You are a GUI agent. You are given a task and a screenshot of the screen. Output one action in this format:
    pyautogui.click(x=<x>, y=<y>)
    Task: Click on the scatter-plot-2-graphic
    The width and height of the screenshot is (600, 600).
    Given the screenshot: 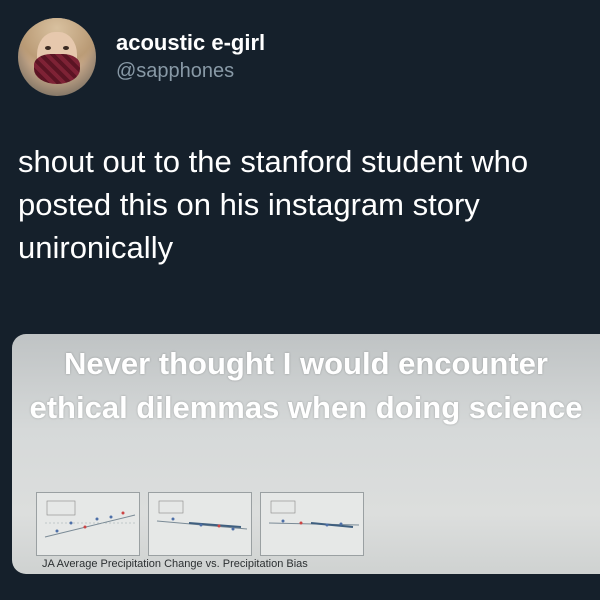 What is the action you would take?
    pyautogui.click(x=202, y=515)
    